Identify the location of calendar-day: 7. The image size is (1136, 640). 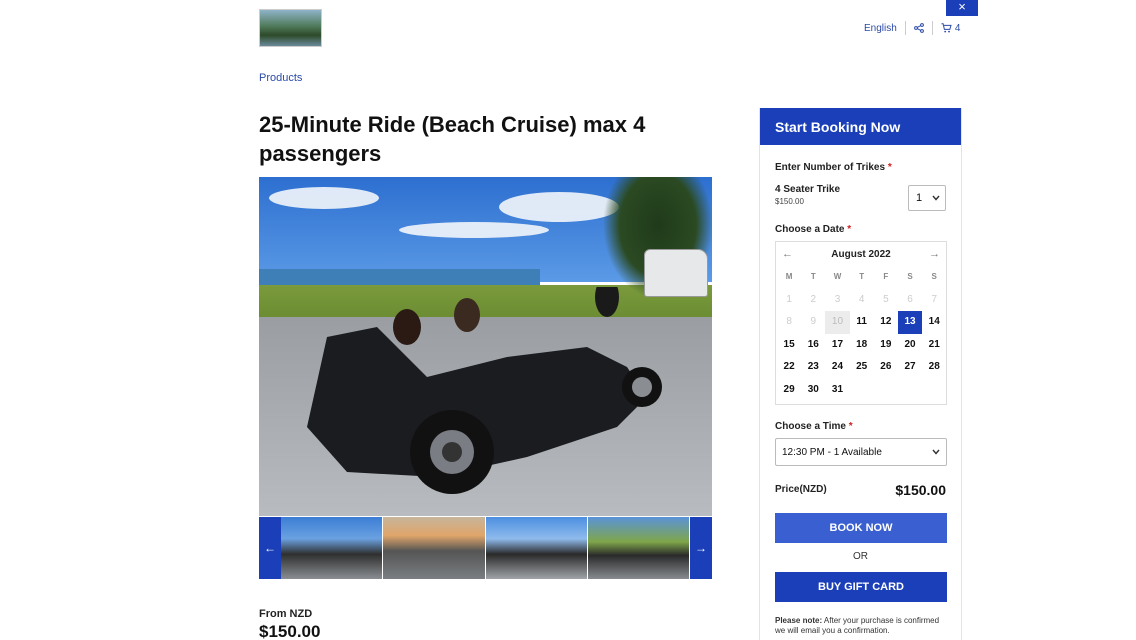
(934, 299).